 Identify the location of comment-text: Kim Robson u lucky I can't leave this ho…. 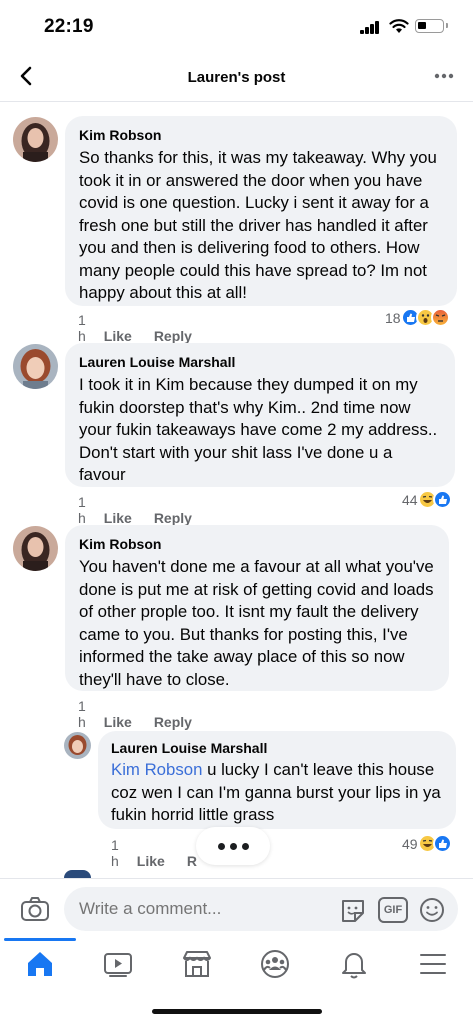
(276, 792).